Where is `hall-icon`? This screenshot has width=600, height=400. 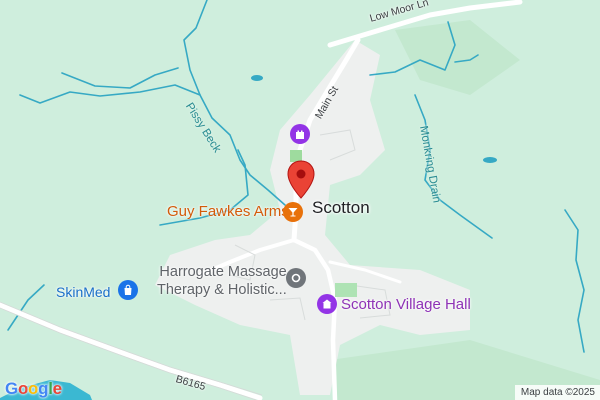 hall-icon is located at coordinates (327, 304).